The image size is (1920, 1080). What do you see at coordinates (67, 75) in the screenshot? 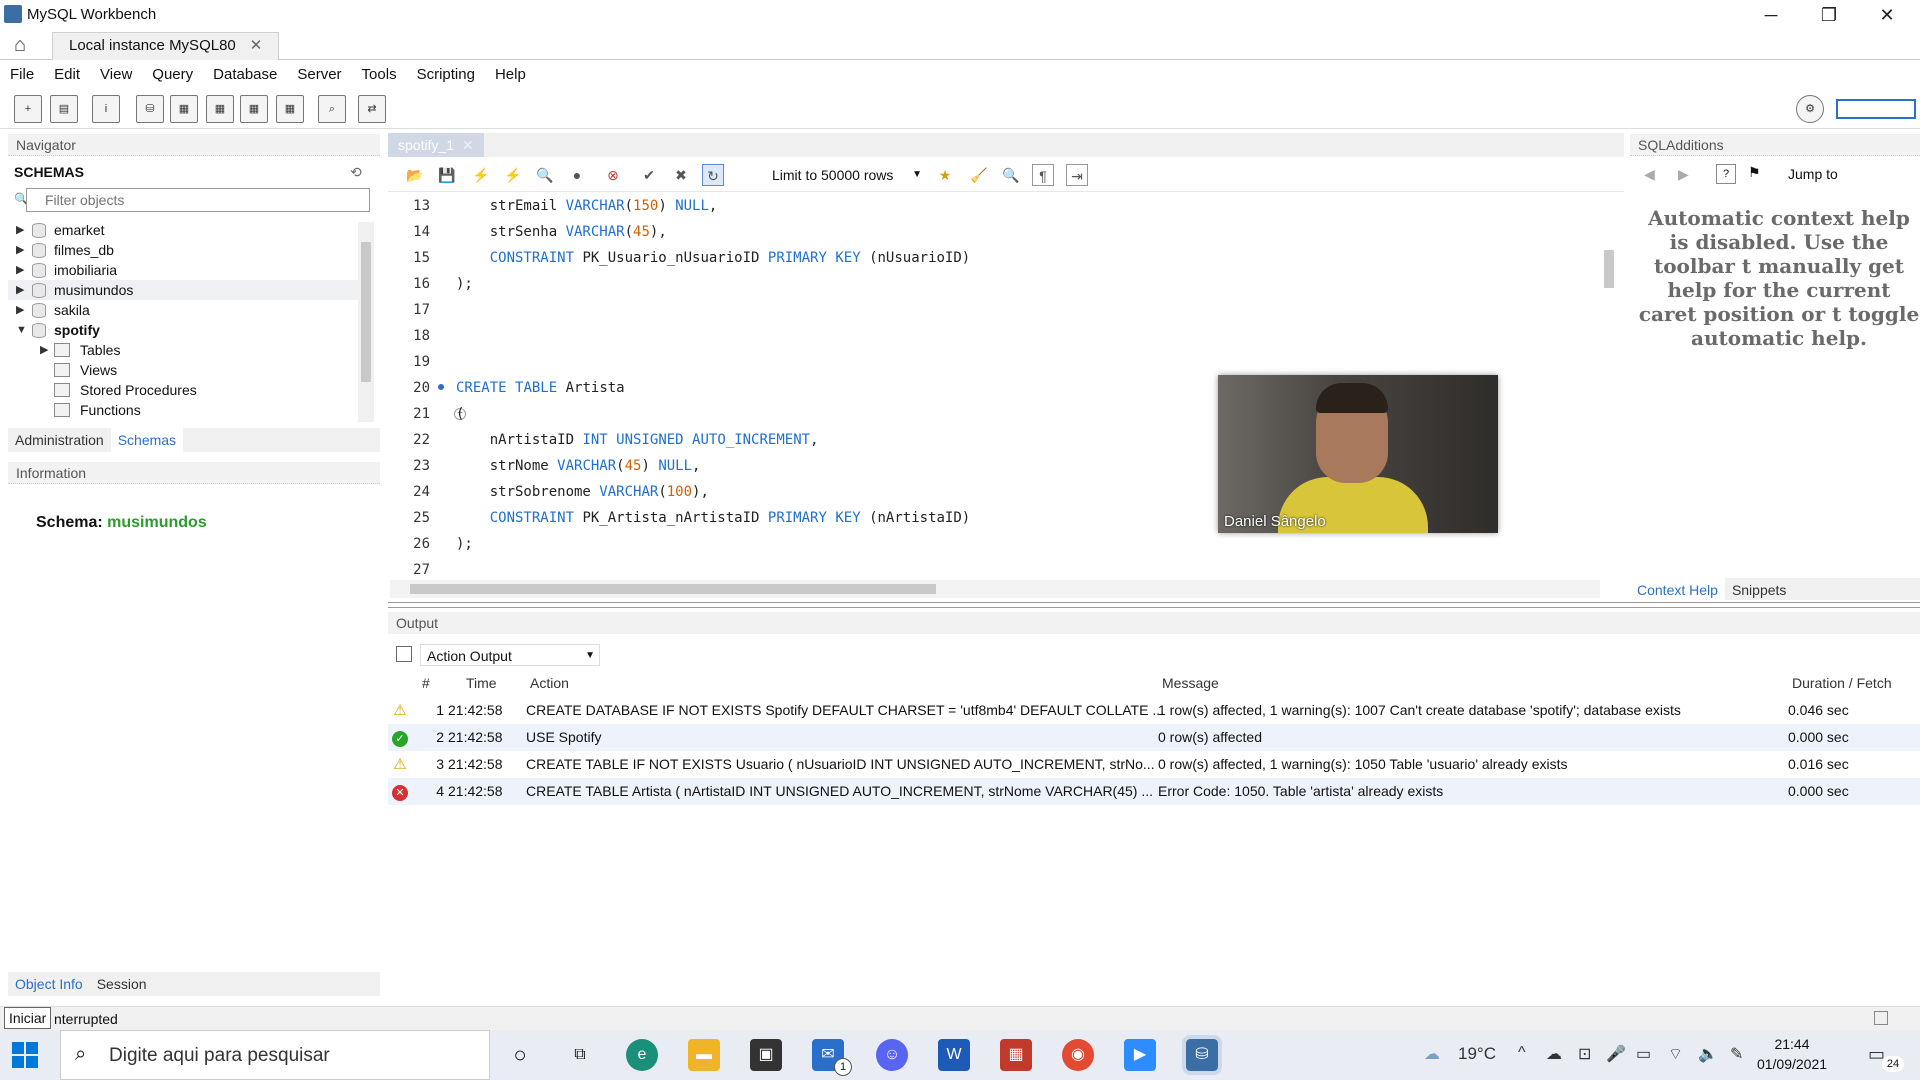
I see `menu-edit: Edit` at bounding box center [67, 75].